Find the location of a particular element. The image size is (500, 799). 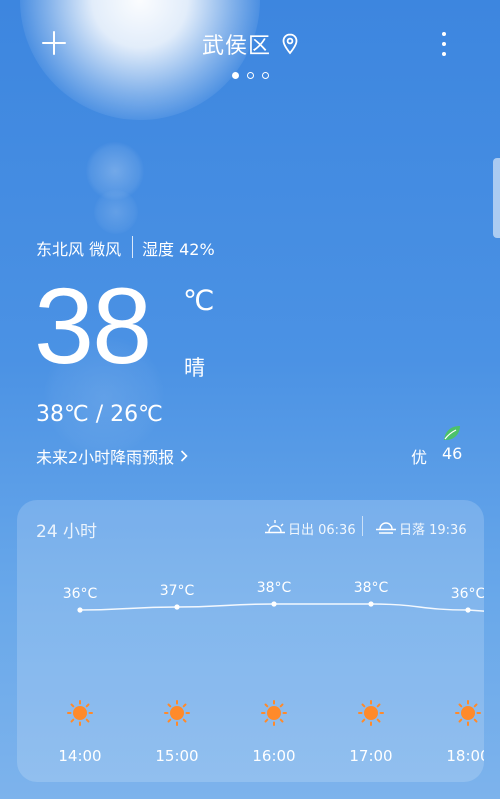

header-title: 武侯区 is located at coordinates (250, 44).